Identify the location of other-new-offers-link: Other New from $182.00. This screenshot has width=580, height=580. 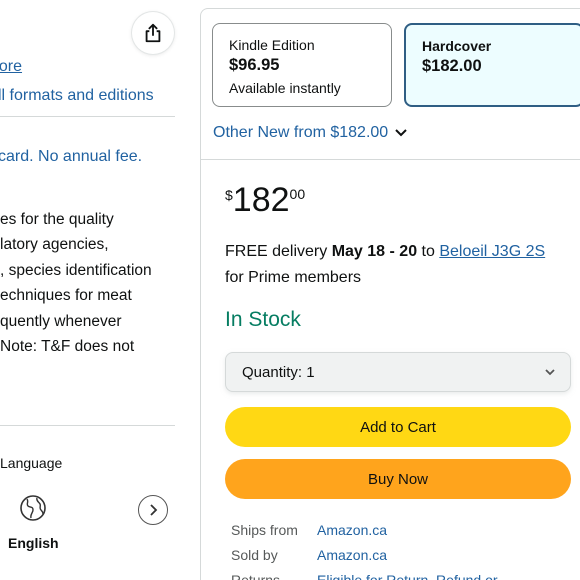
(310, 133).